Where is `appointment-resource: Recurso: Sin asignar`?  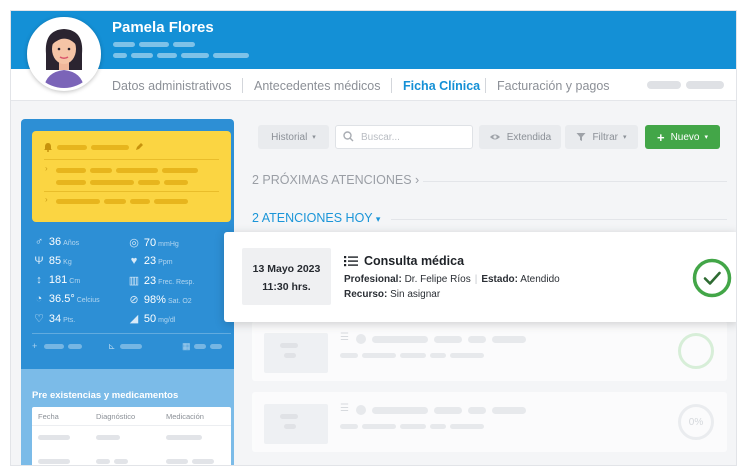
appointment-resource: Recurso: Sin asignar is located at coordinates (392, 294).